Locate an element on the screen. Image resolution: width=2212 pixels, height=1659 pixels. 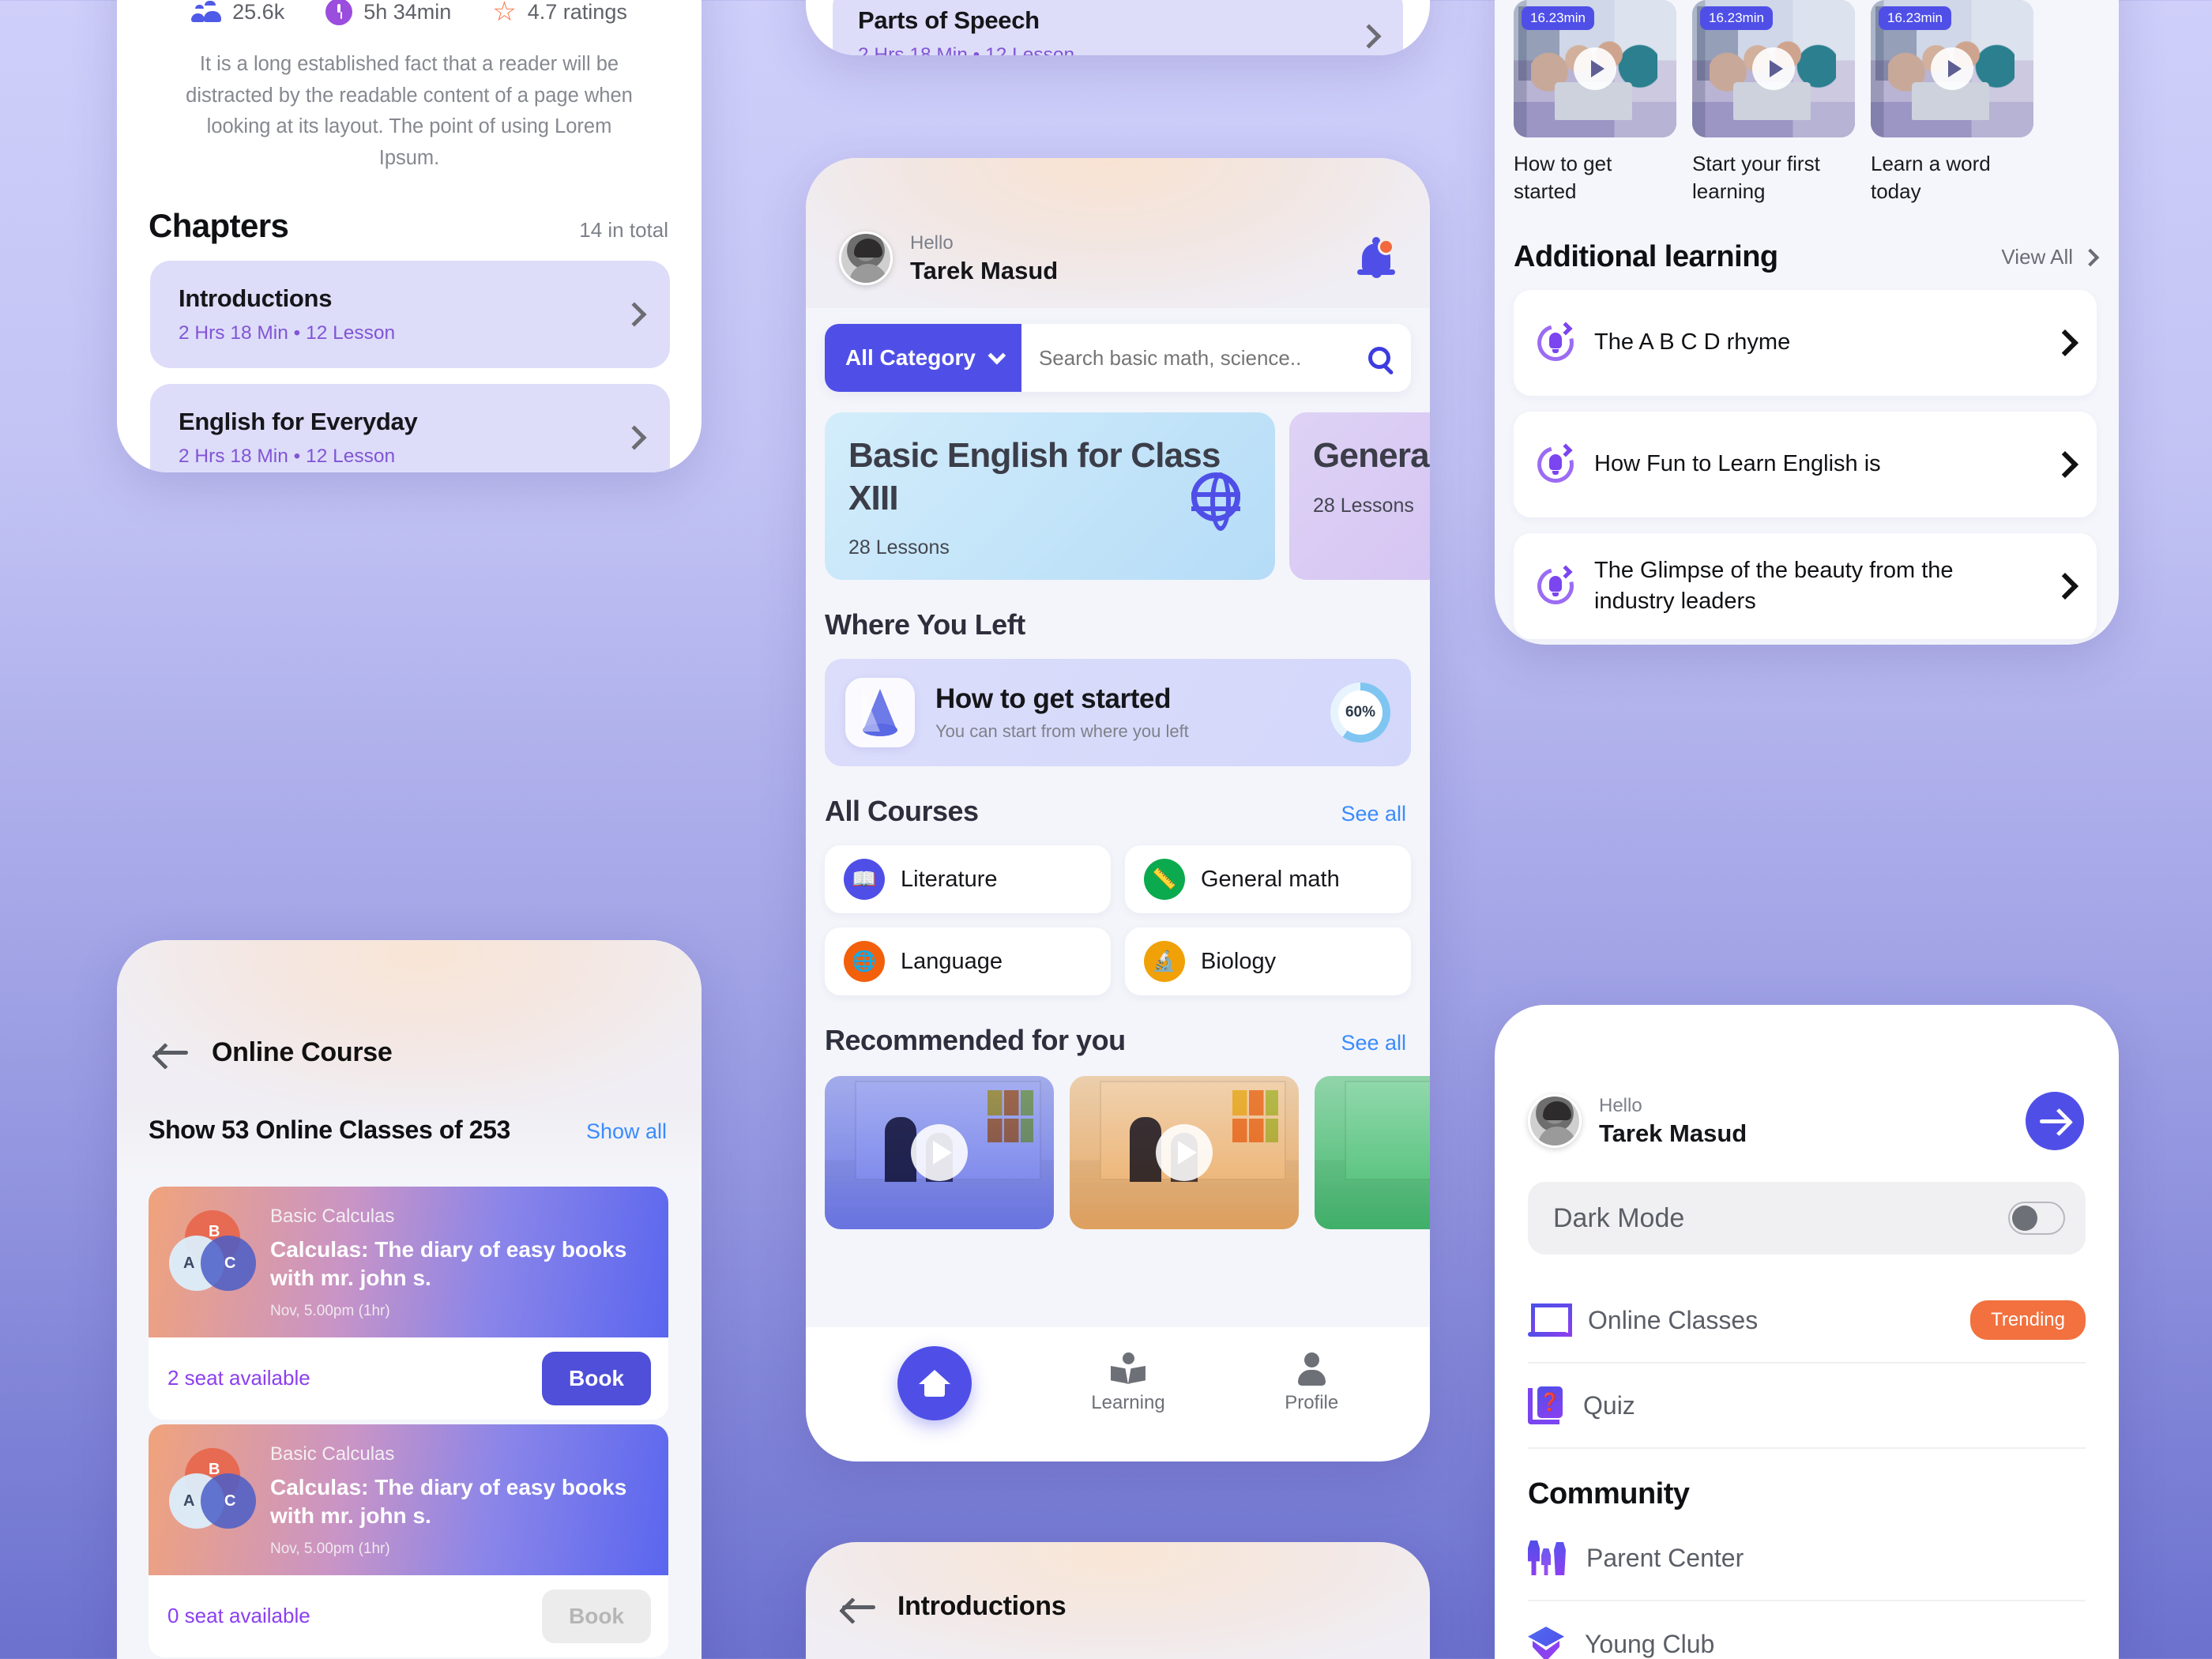
view-all-label: View All is located at coordinates (2037, 257).